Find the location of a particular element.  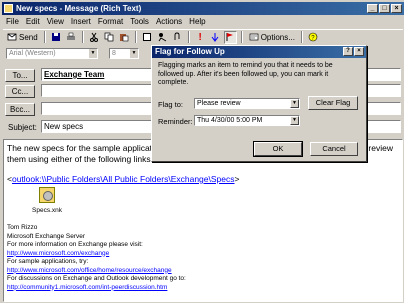

flag-button is located at coordinates (230, 37).